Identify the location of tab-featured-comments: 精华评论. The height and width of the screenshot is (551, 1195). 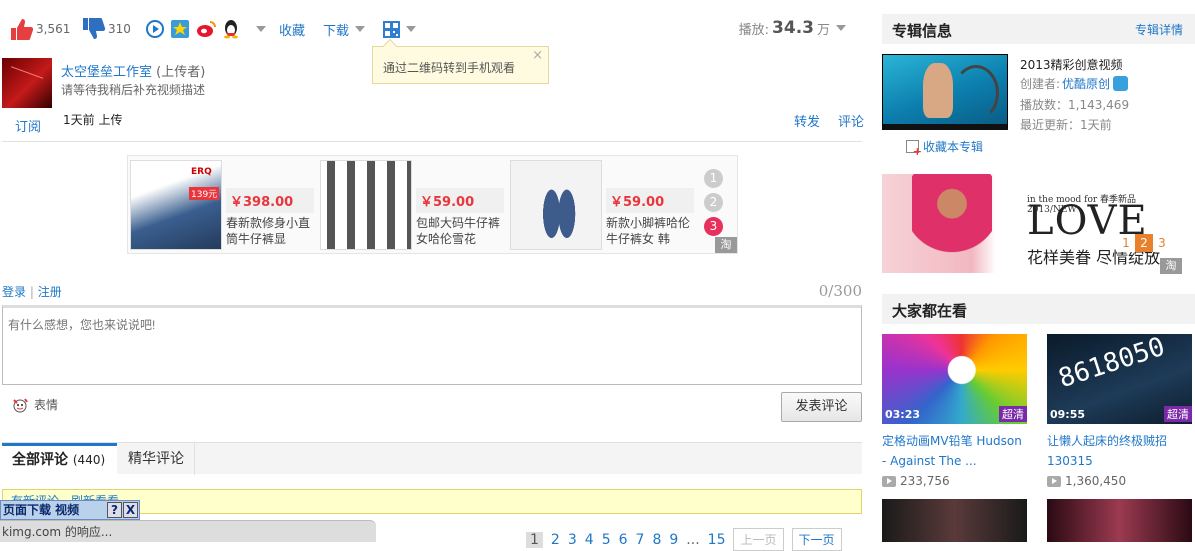
(156, 459).